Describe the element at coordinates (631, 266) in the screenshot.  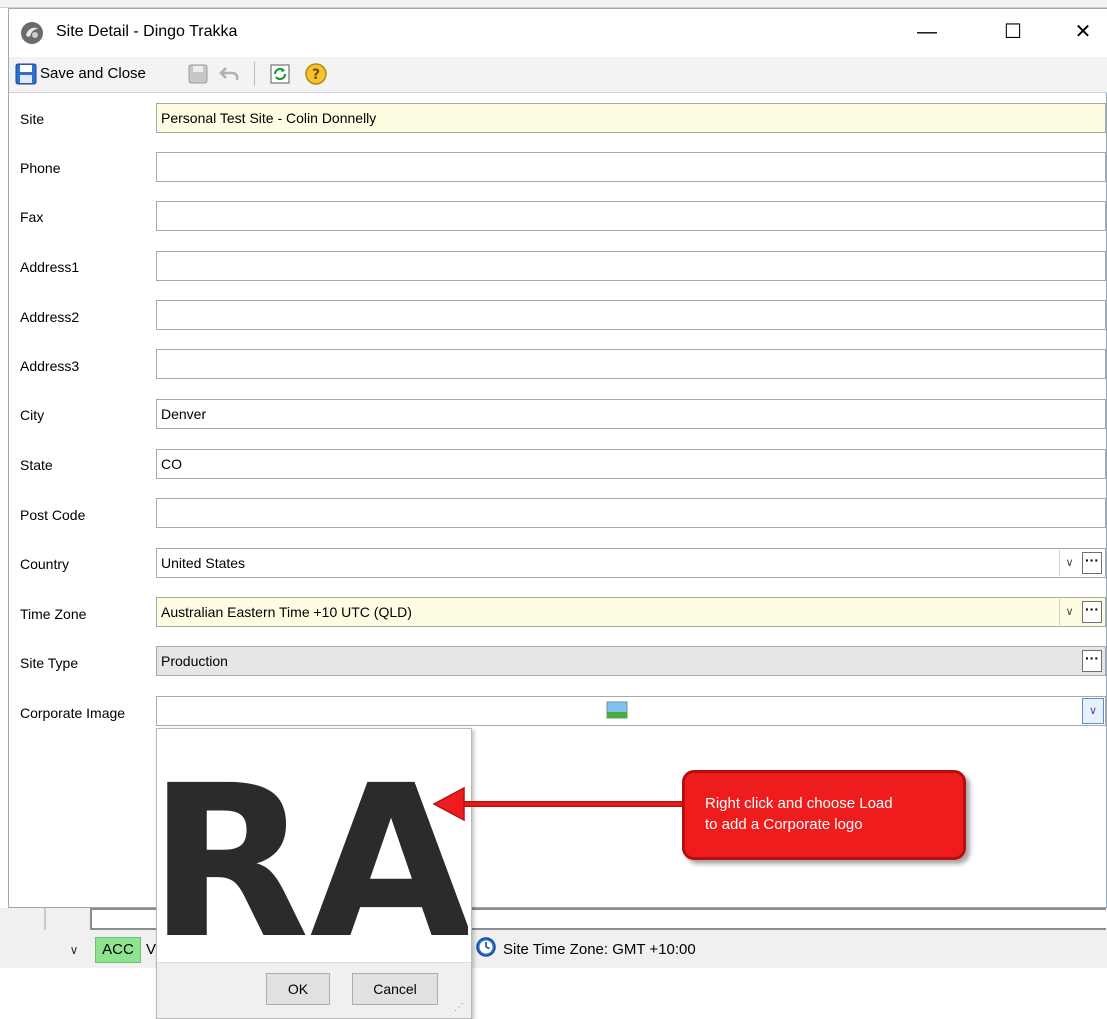
I see `address1-field` at that location.